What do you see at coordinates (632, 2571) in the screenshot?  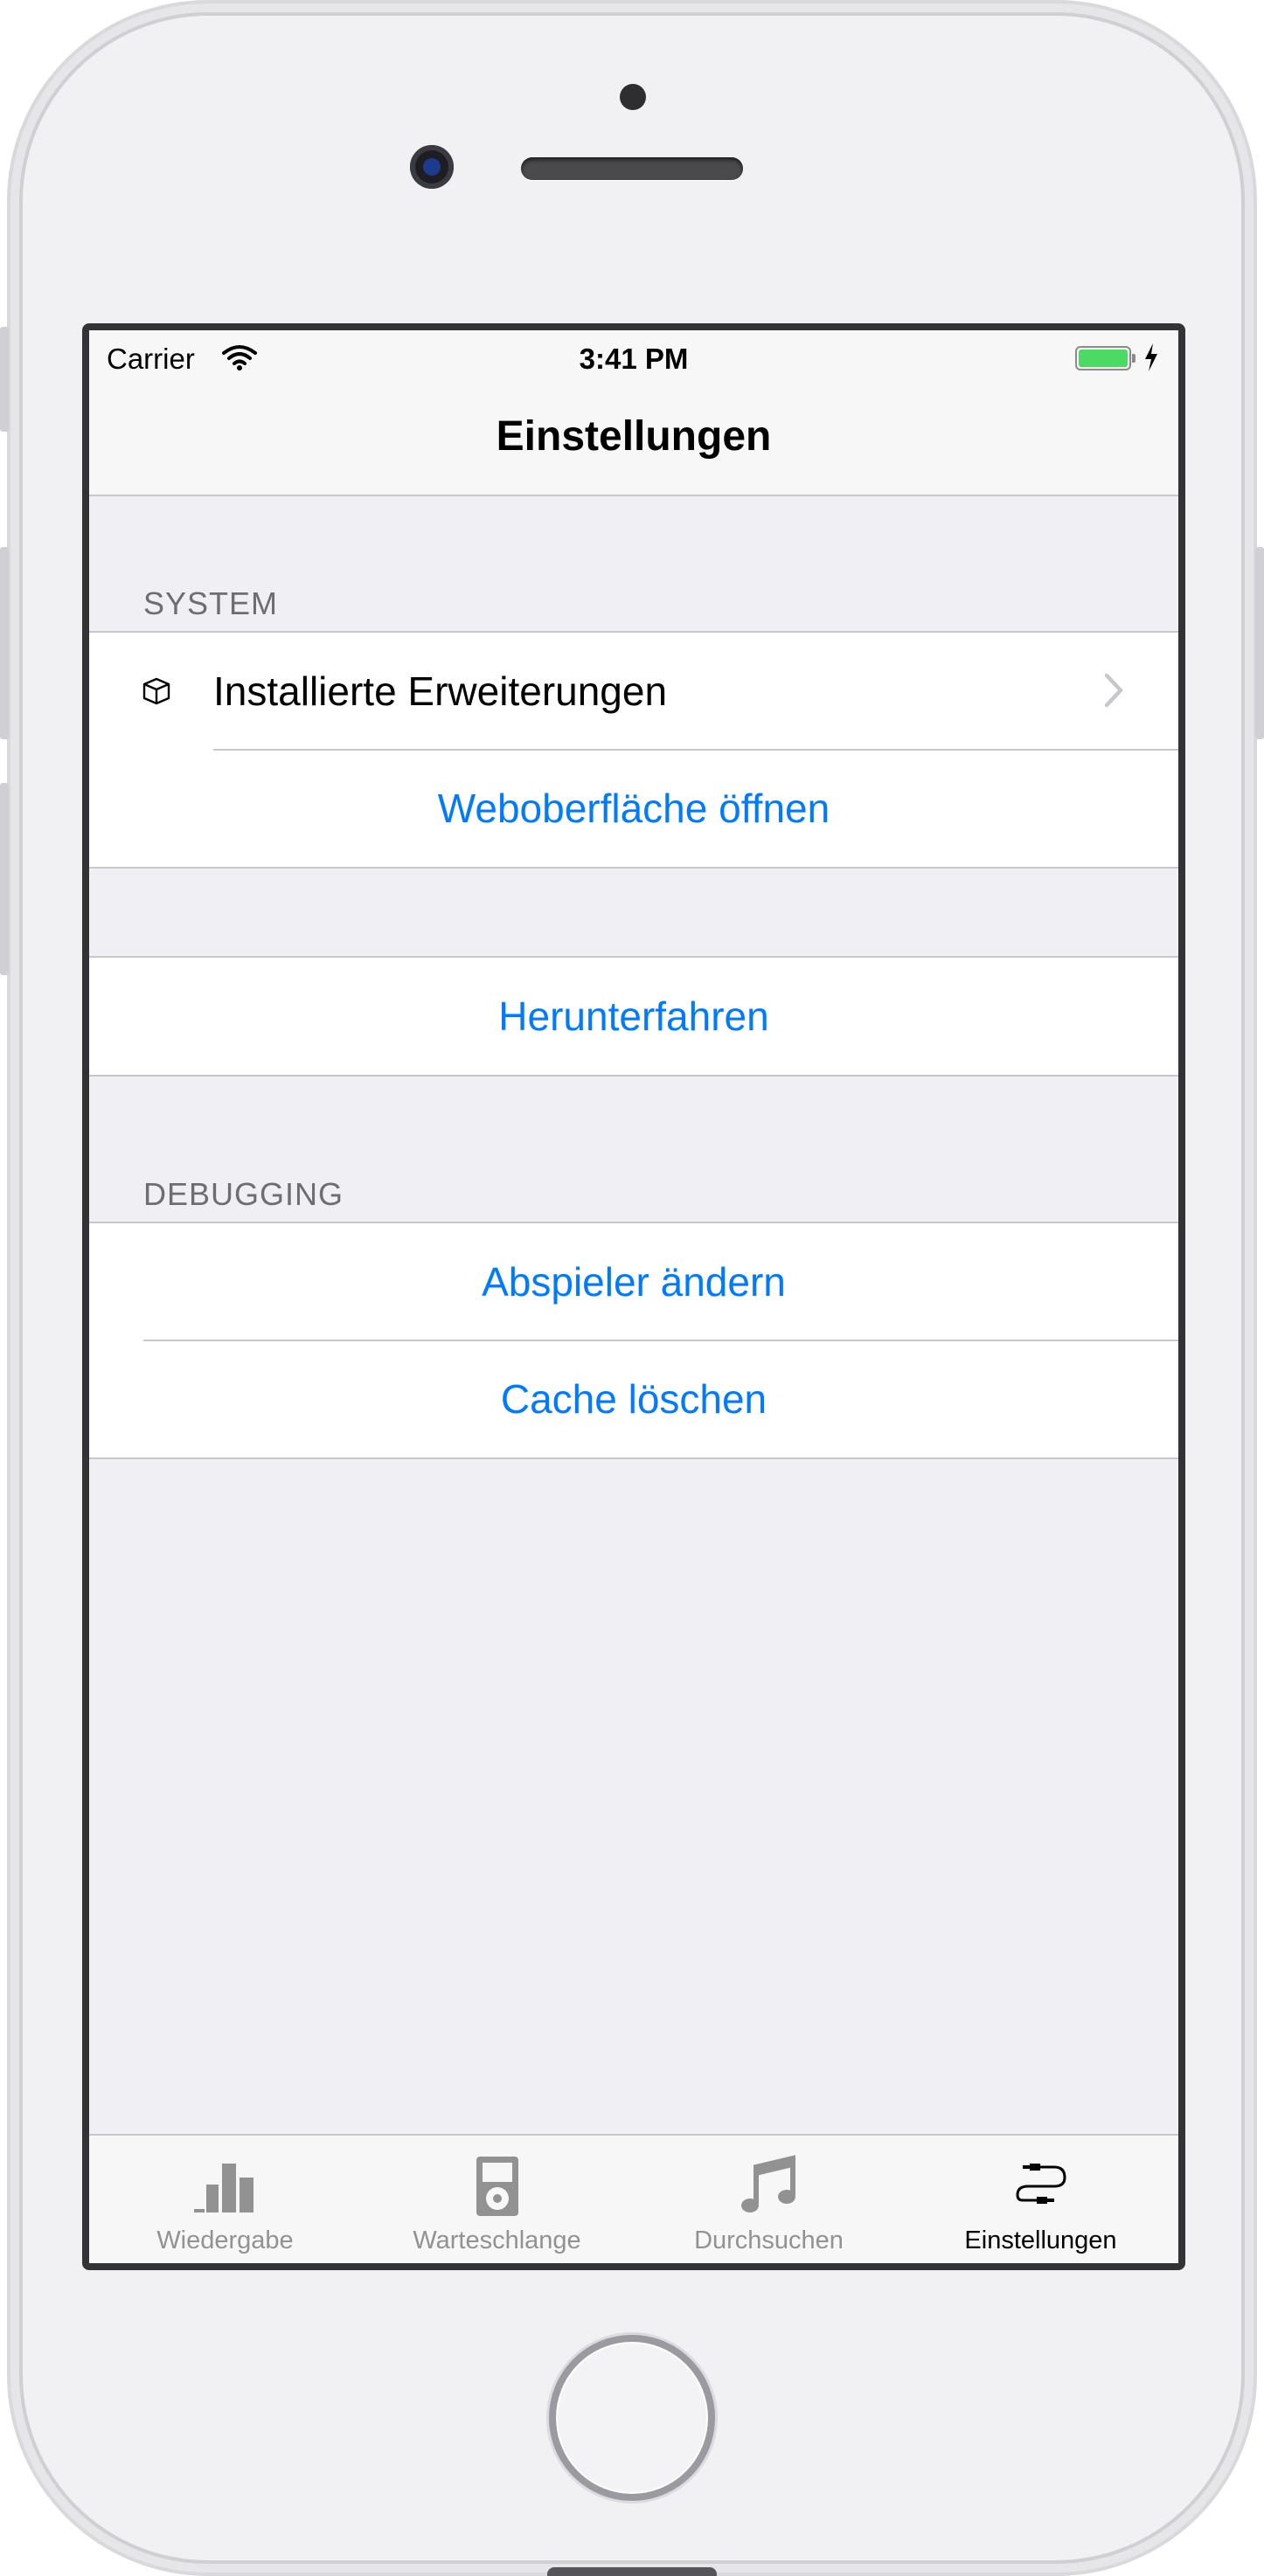 I see `device-bottom-edge` at bounding box center [632, 2571].